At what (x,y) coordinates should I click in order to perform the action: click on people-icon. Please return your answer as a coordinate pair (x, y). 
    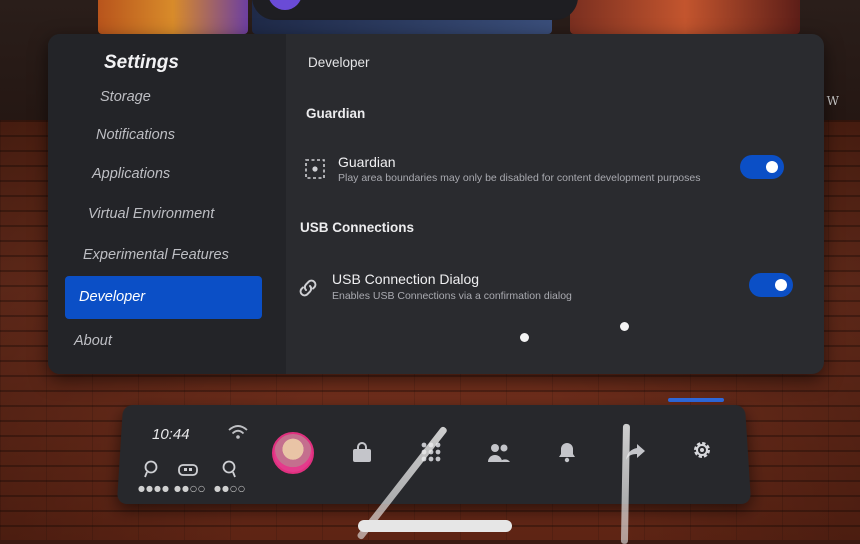
    Looking at the image, I should click on (499, 455).